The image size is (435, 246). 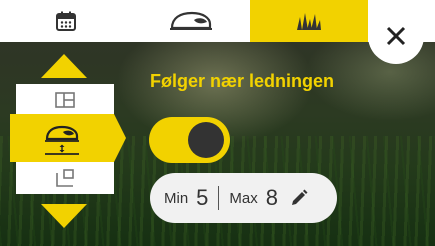 I want to click on scroll-down-arrow, so click(x=64, y=216).